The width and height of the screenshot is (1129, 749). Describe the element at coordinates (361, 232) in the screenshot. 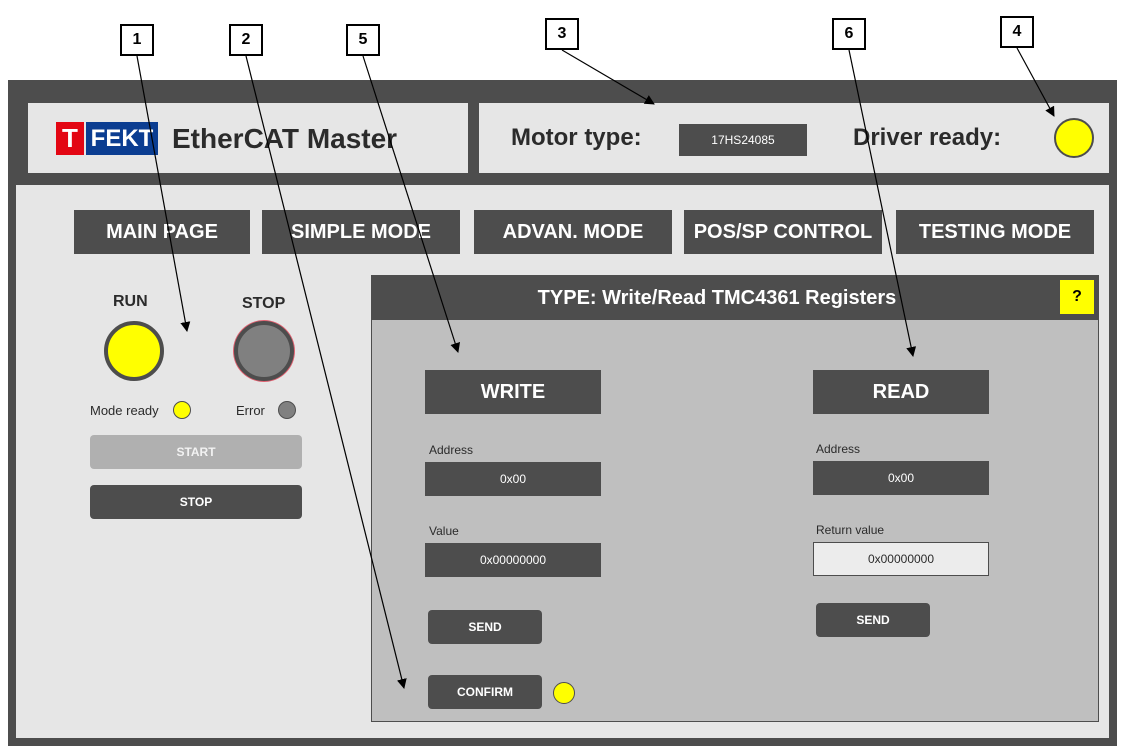

I see `tab-simple-mode: SIMPLE MODE` at that location.